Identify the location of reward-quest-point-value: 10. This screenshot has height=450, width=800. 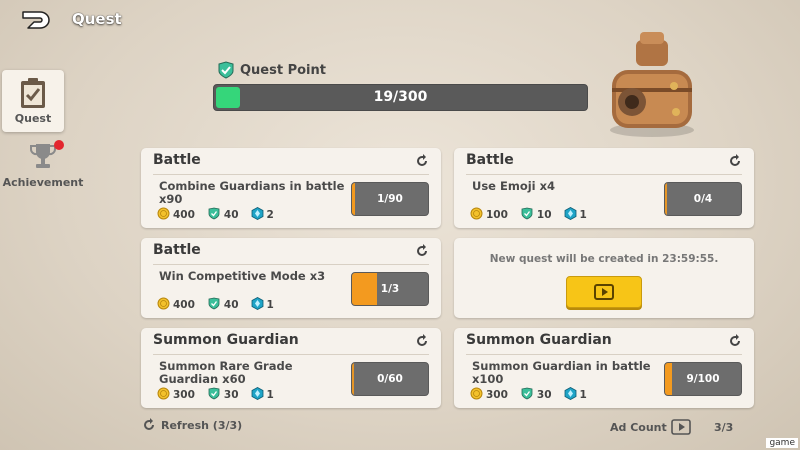
(544, 215).